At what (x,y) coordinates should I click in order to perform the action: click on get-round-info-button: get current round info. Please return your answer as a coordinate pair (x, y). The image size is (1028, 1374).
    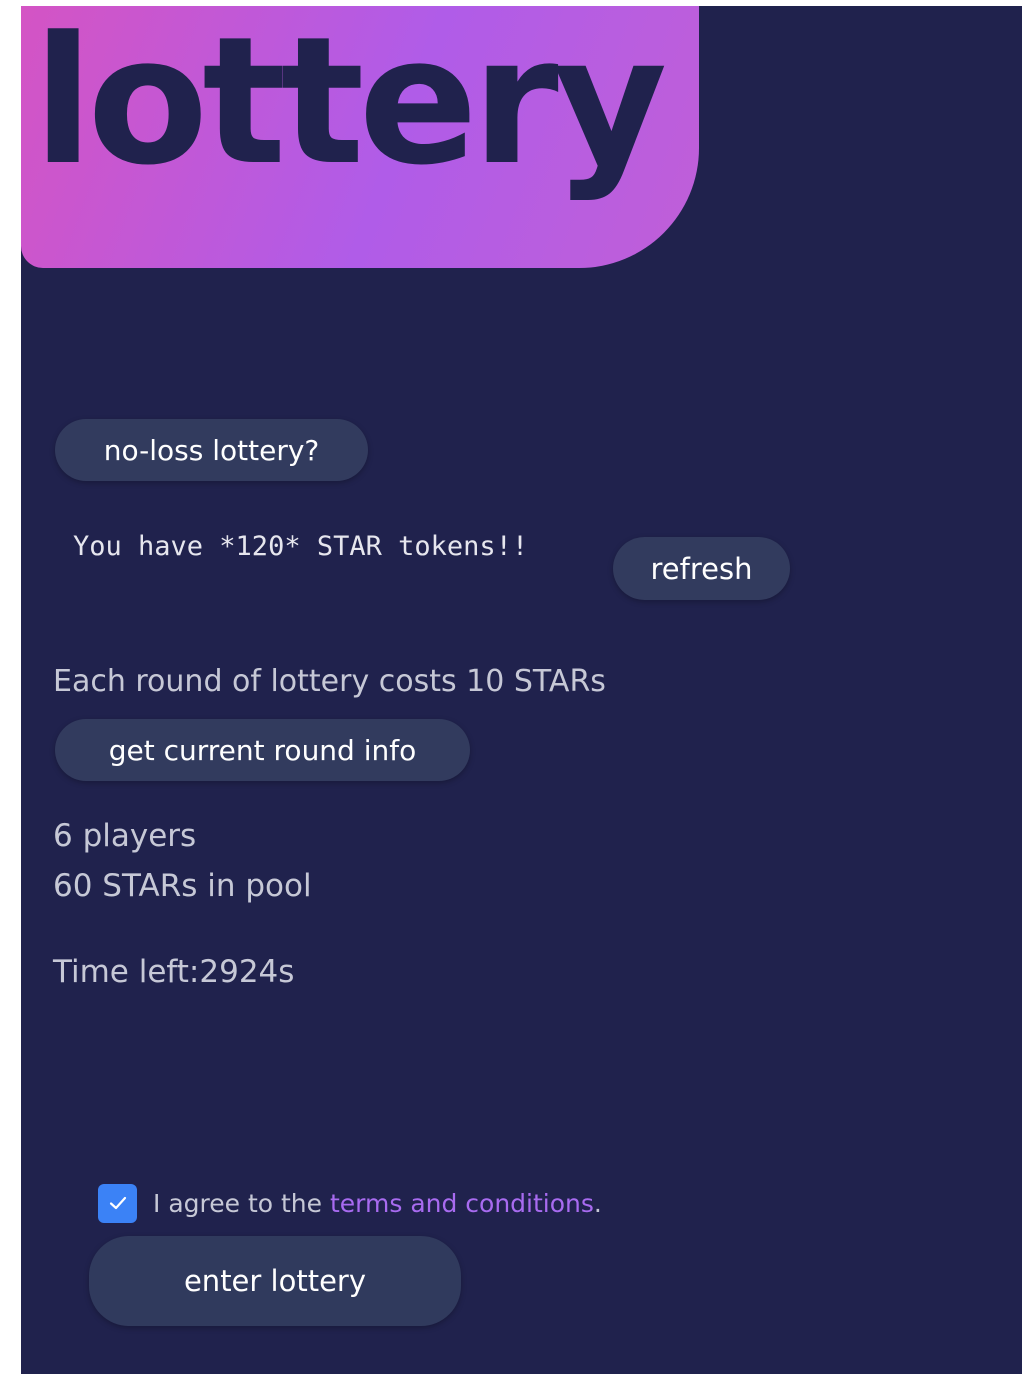
    Looking at the image, I should click on (262, 750).